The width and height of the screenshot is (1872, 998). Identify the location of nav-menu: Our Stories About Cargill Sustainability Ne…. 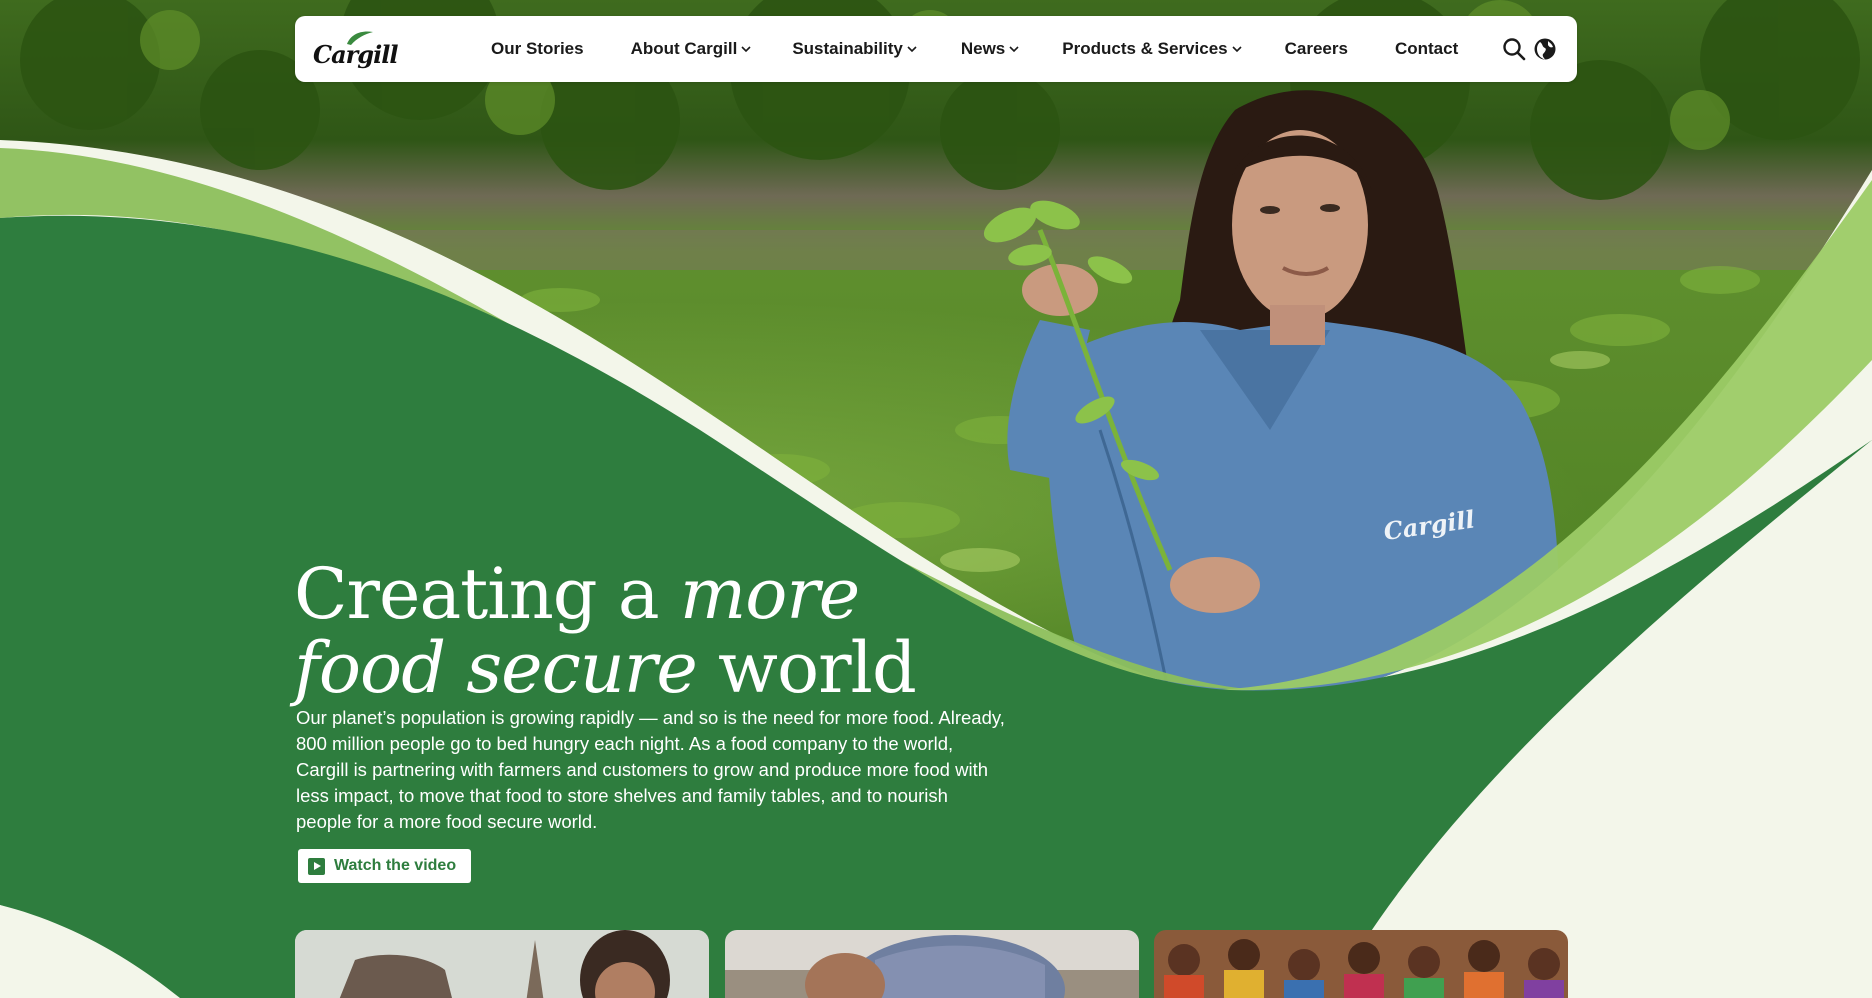
(974, 49).